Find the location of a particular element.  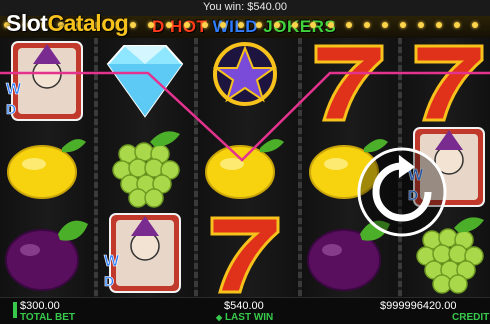

credit-value: $999996420.00 is located at coordinates (418, 306).